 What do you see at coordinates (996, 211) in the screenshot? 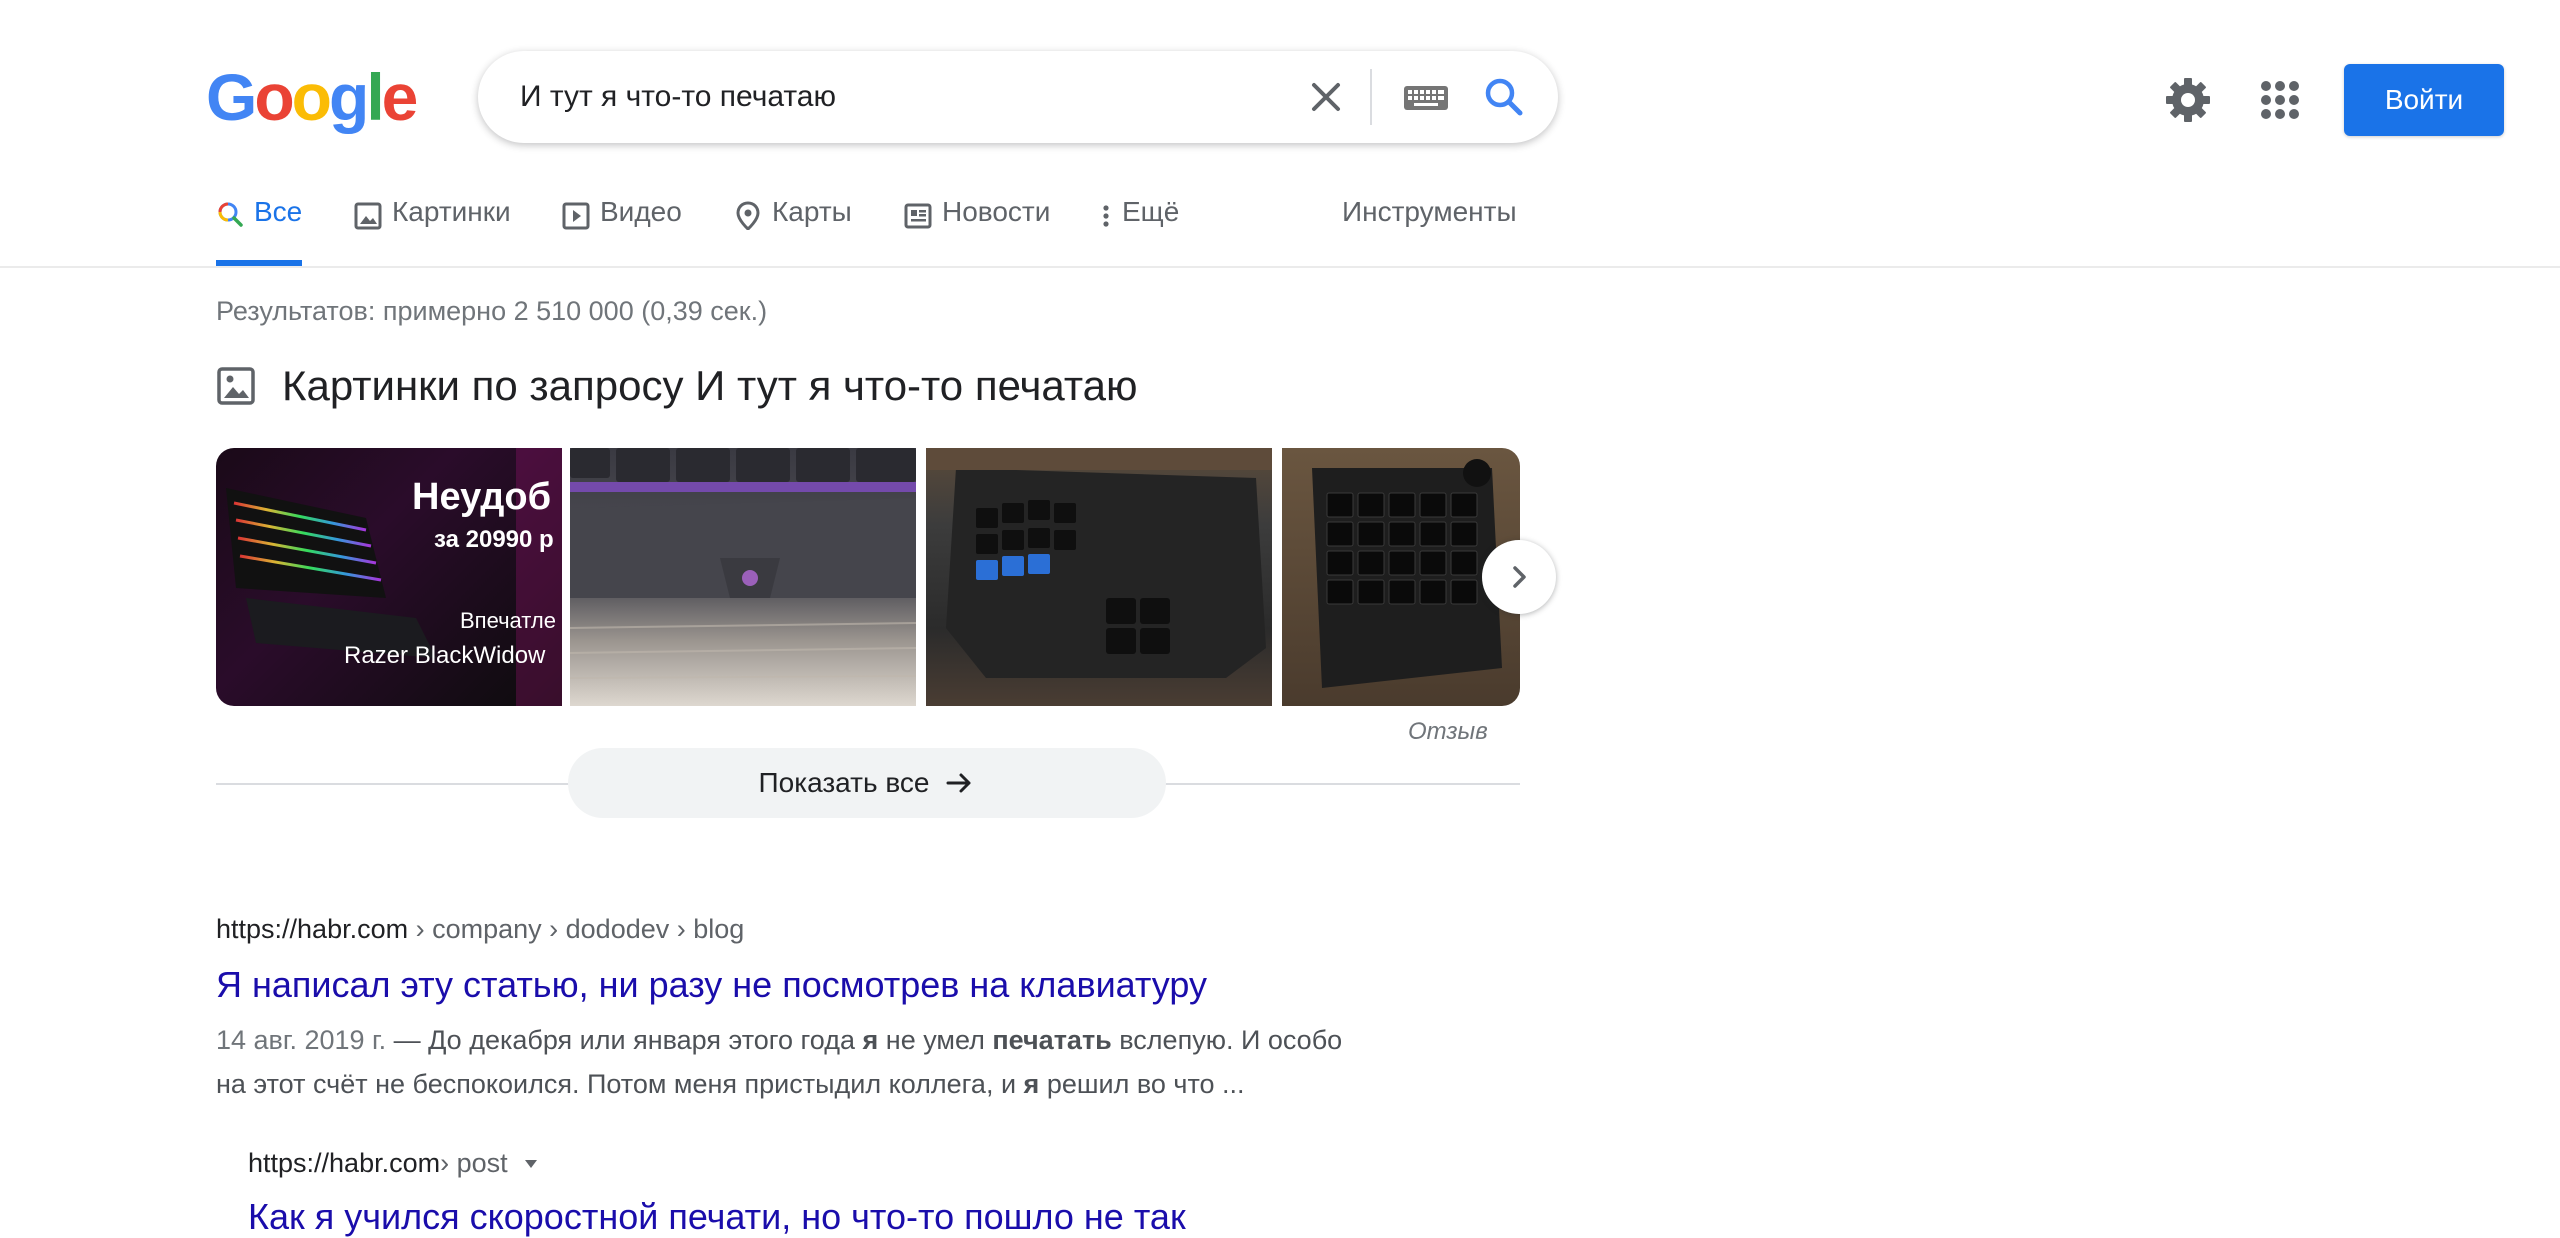
I see `tab-label: Новости` at bounding box center [996, 211].